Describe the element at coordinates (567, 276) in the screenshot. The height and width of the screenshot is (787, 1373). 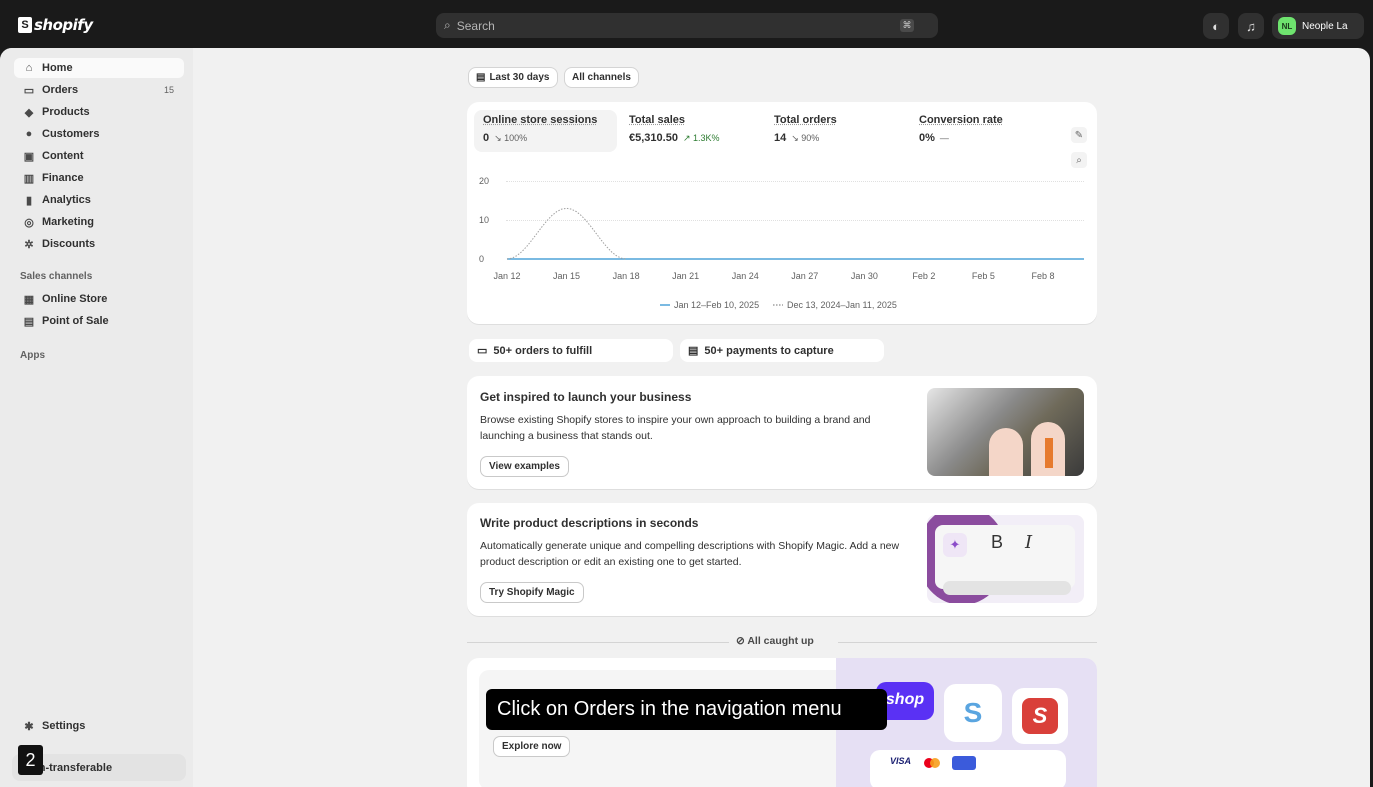
I see `x-tick-label: Jan 15` at that location.